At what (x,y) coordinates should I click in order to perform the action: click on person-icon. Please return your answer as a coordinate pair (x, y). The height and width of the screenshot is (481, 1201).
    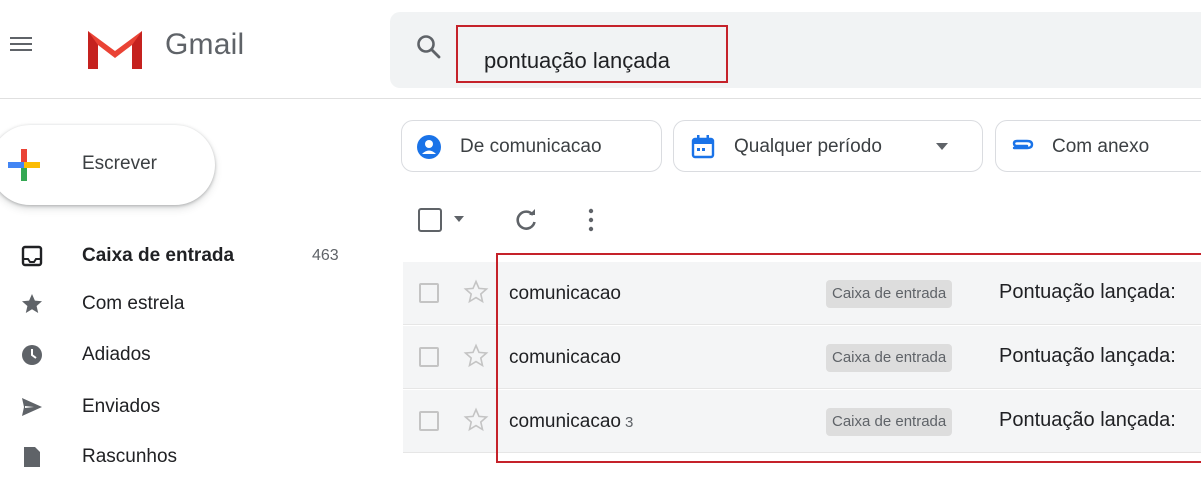
    Looking at the image, I should click on (429, 147).